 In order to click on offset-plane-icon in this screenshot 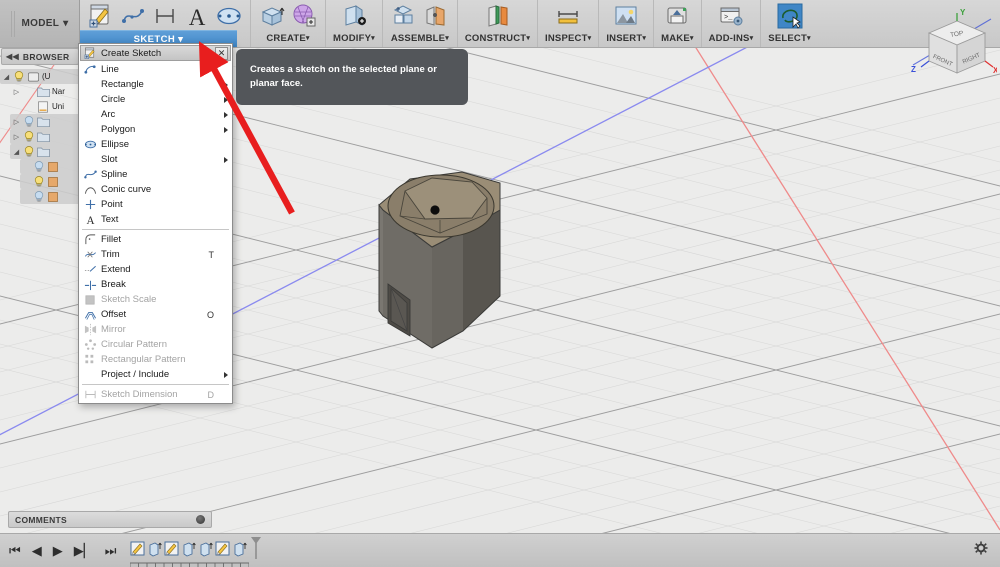, I will do `click(497, 16)`.